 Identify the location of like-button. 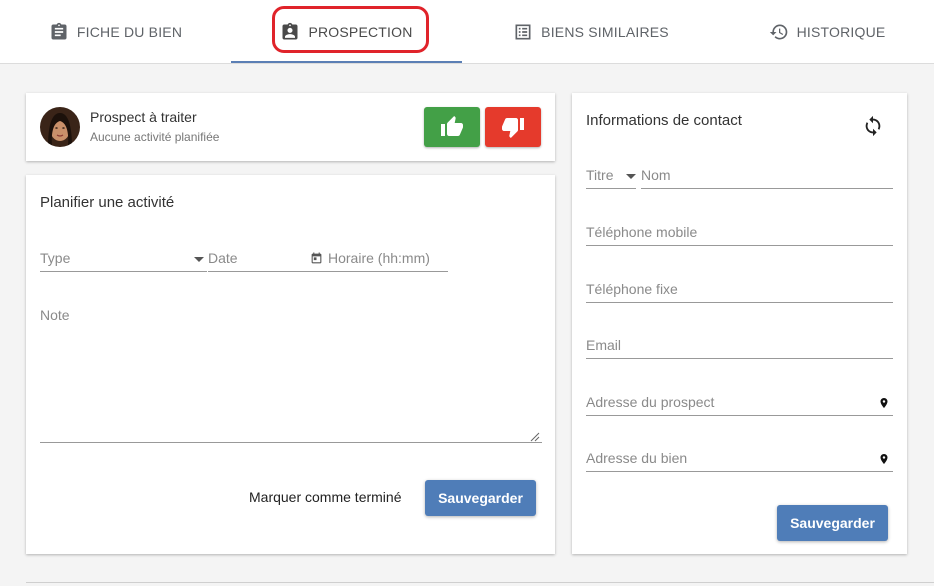
(452, 127).